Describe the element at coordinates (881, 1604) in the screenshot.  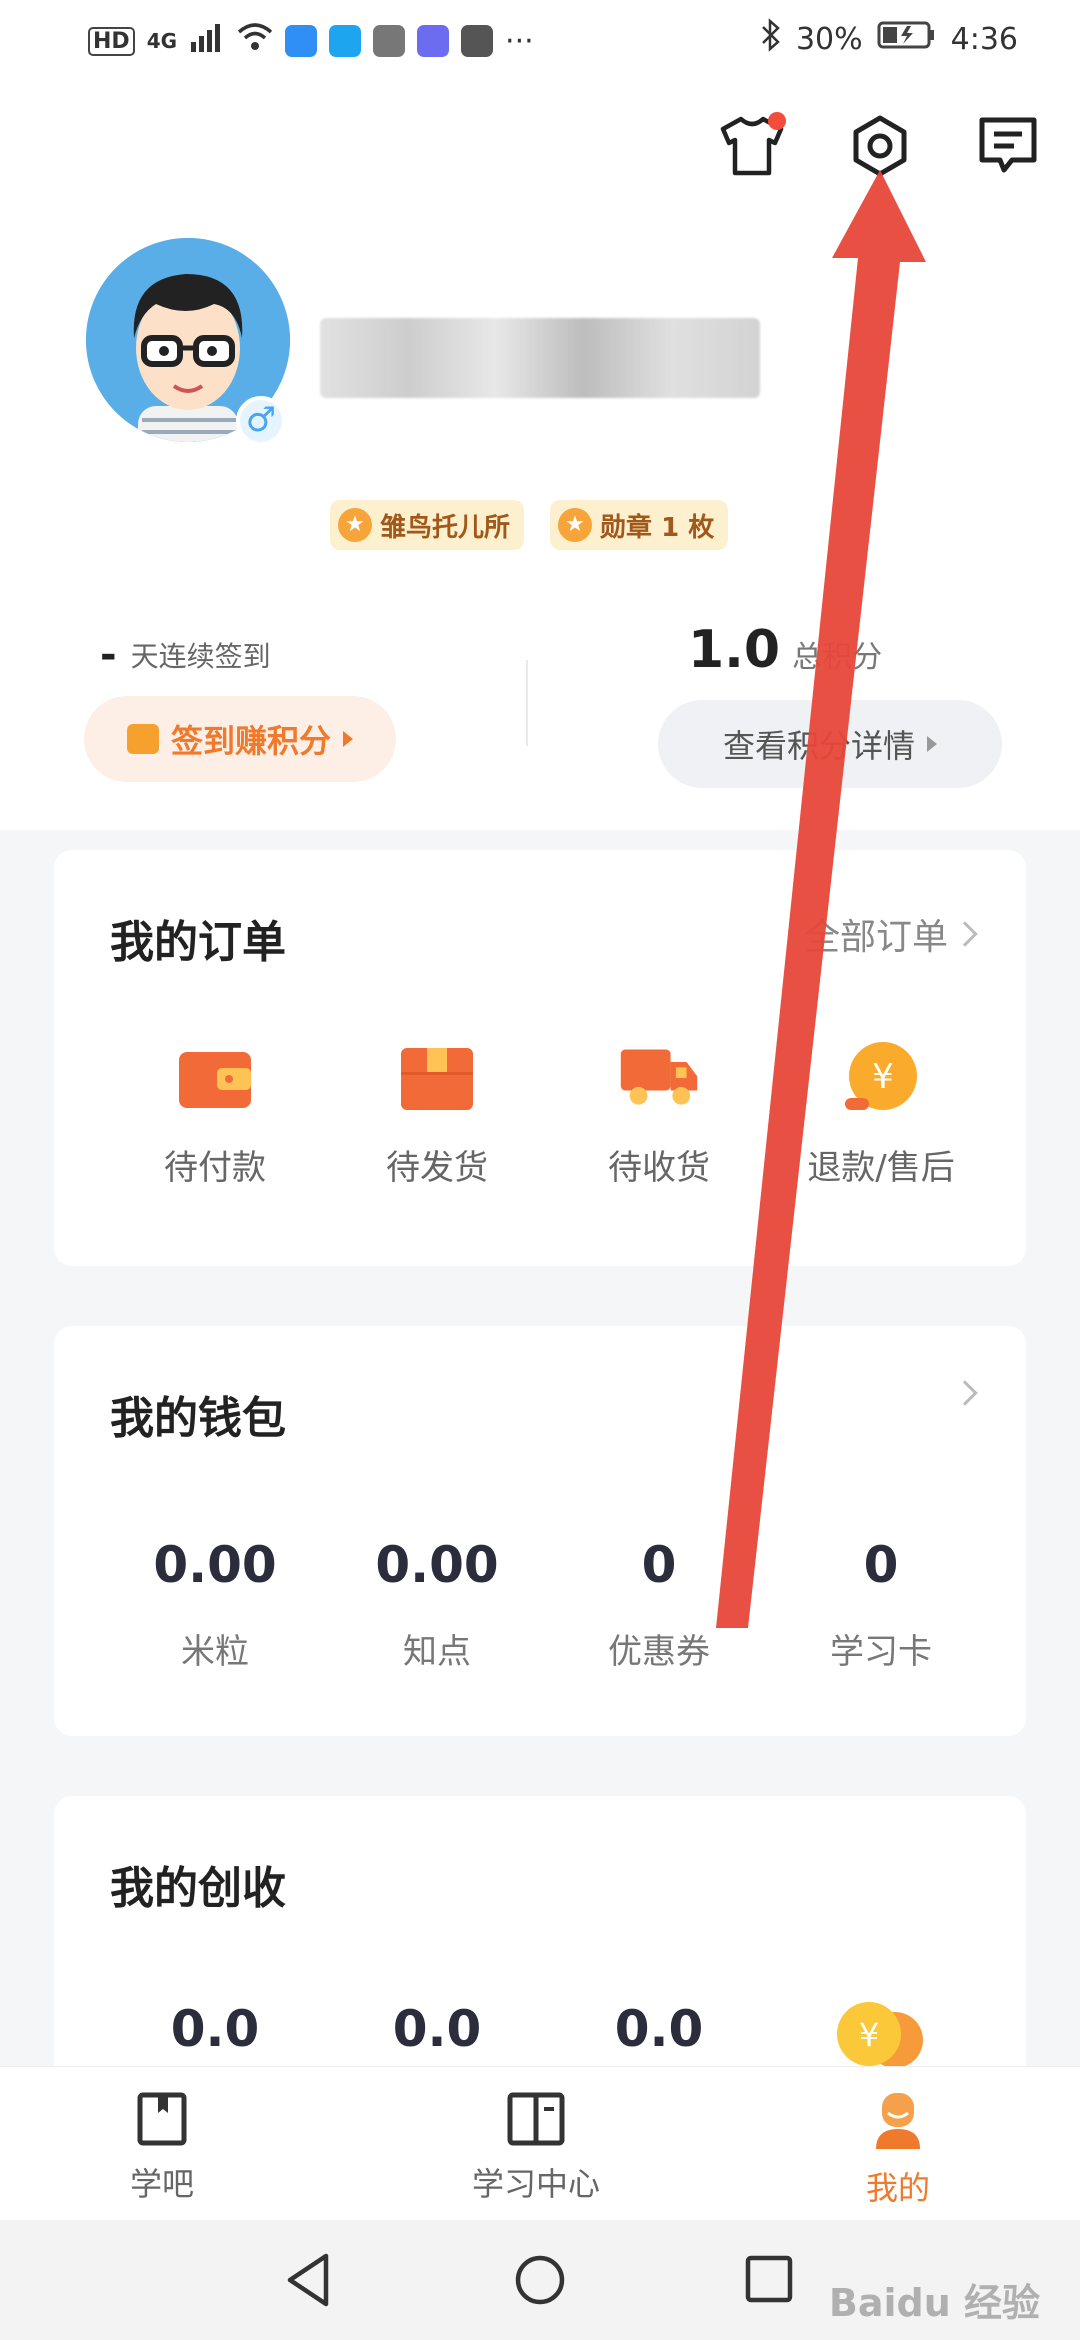
I see `wallet-study-cards: 0 学习卡` at that location.